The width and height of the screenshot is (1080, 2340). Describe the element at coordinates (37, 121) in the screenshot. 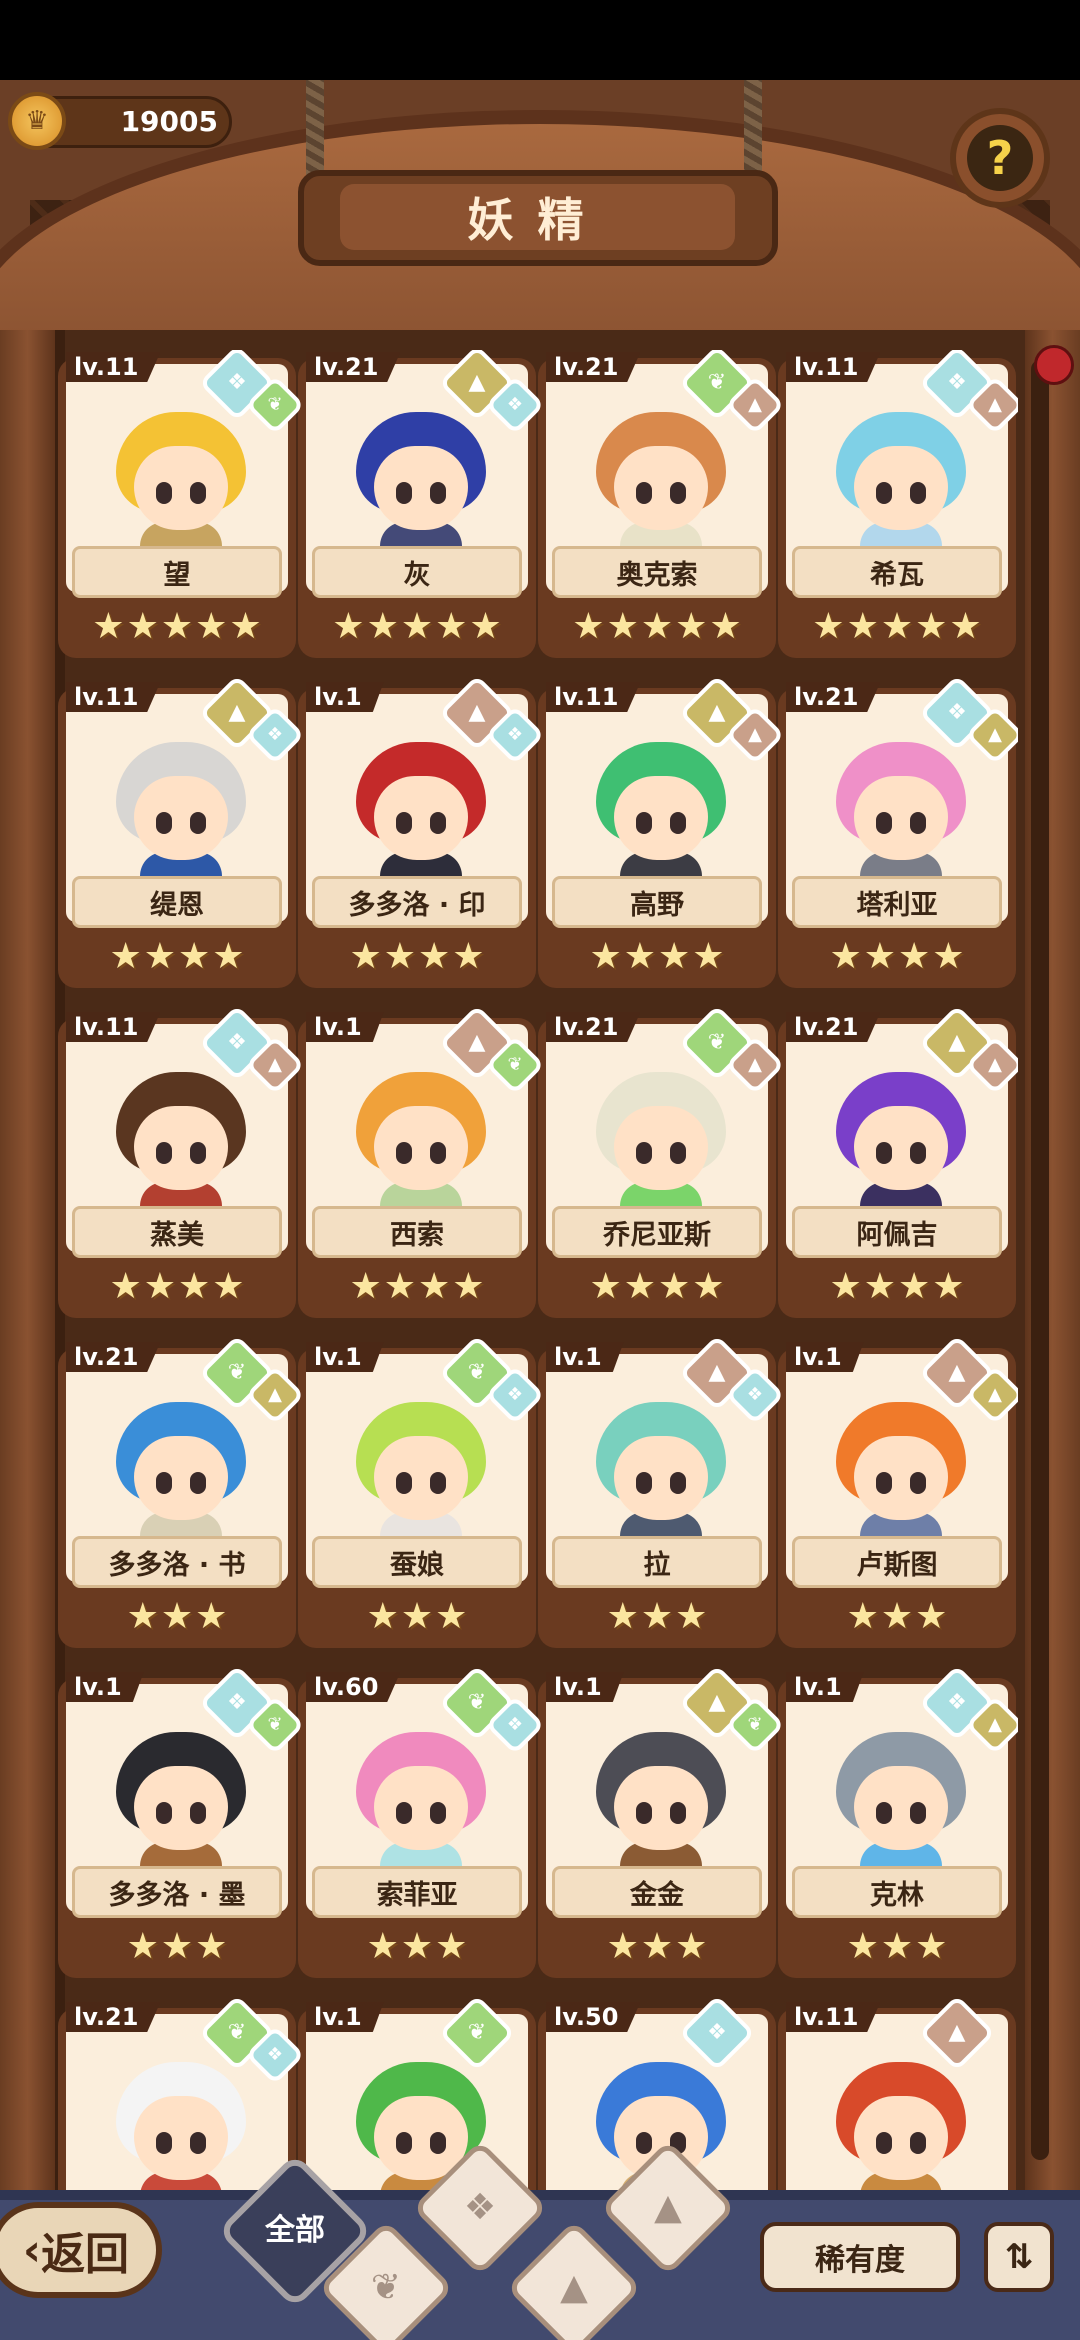

I see `crown-coin-icon: ♛` at that location.